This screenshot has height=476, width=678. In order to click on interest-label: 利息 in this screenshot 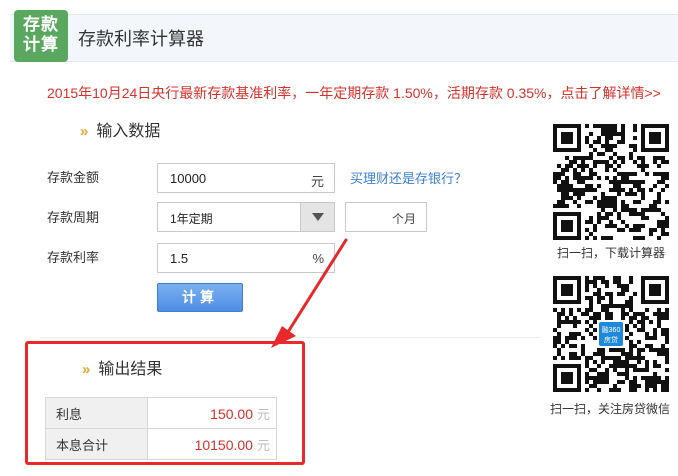, I will do `click(96, 413)`.